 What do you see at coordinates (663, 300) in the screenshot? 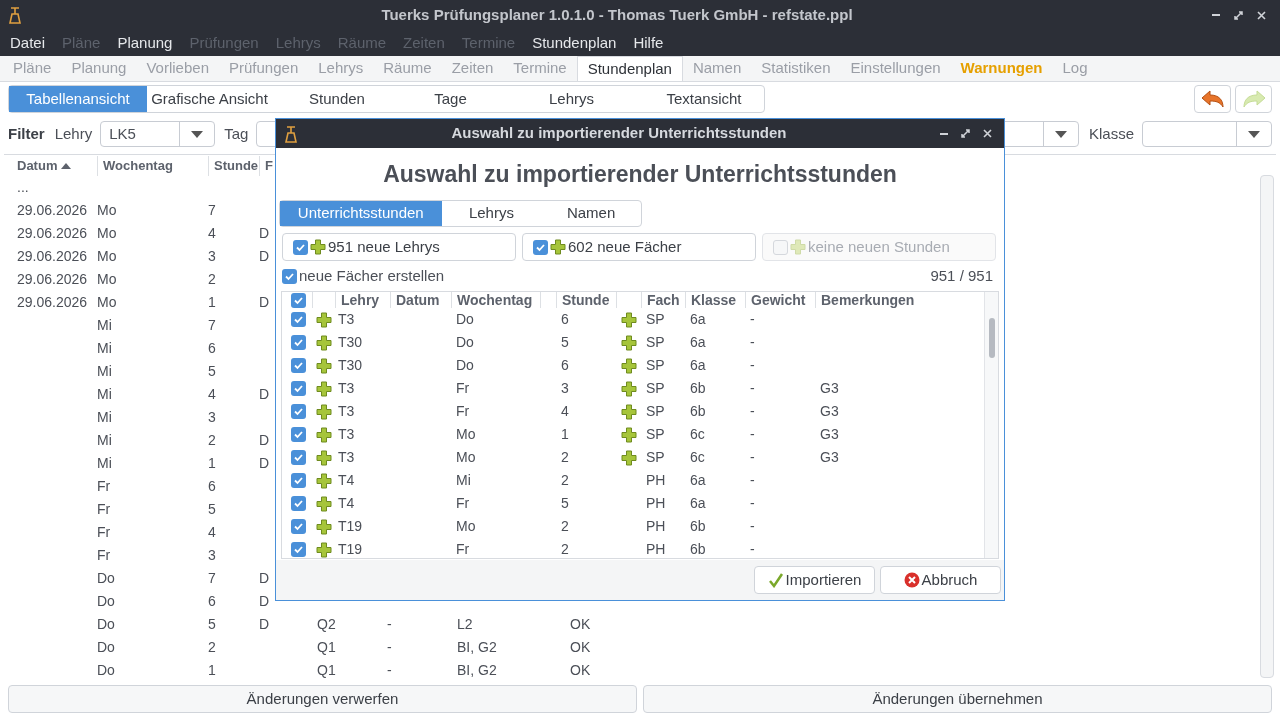
I see `column-header: Fach` at bounding box center [663, 300].